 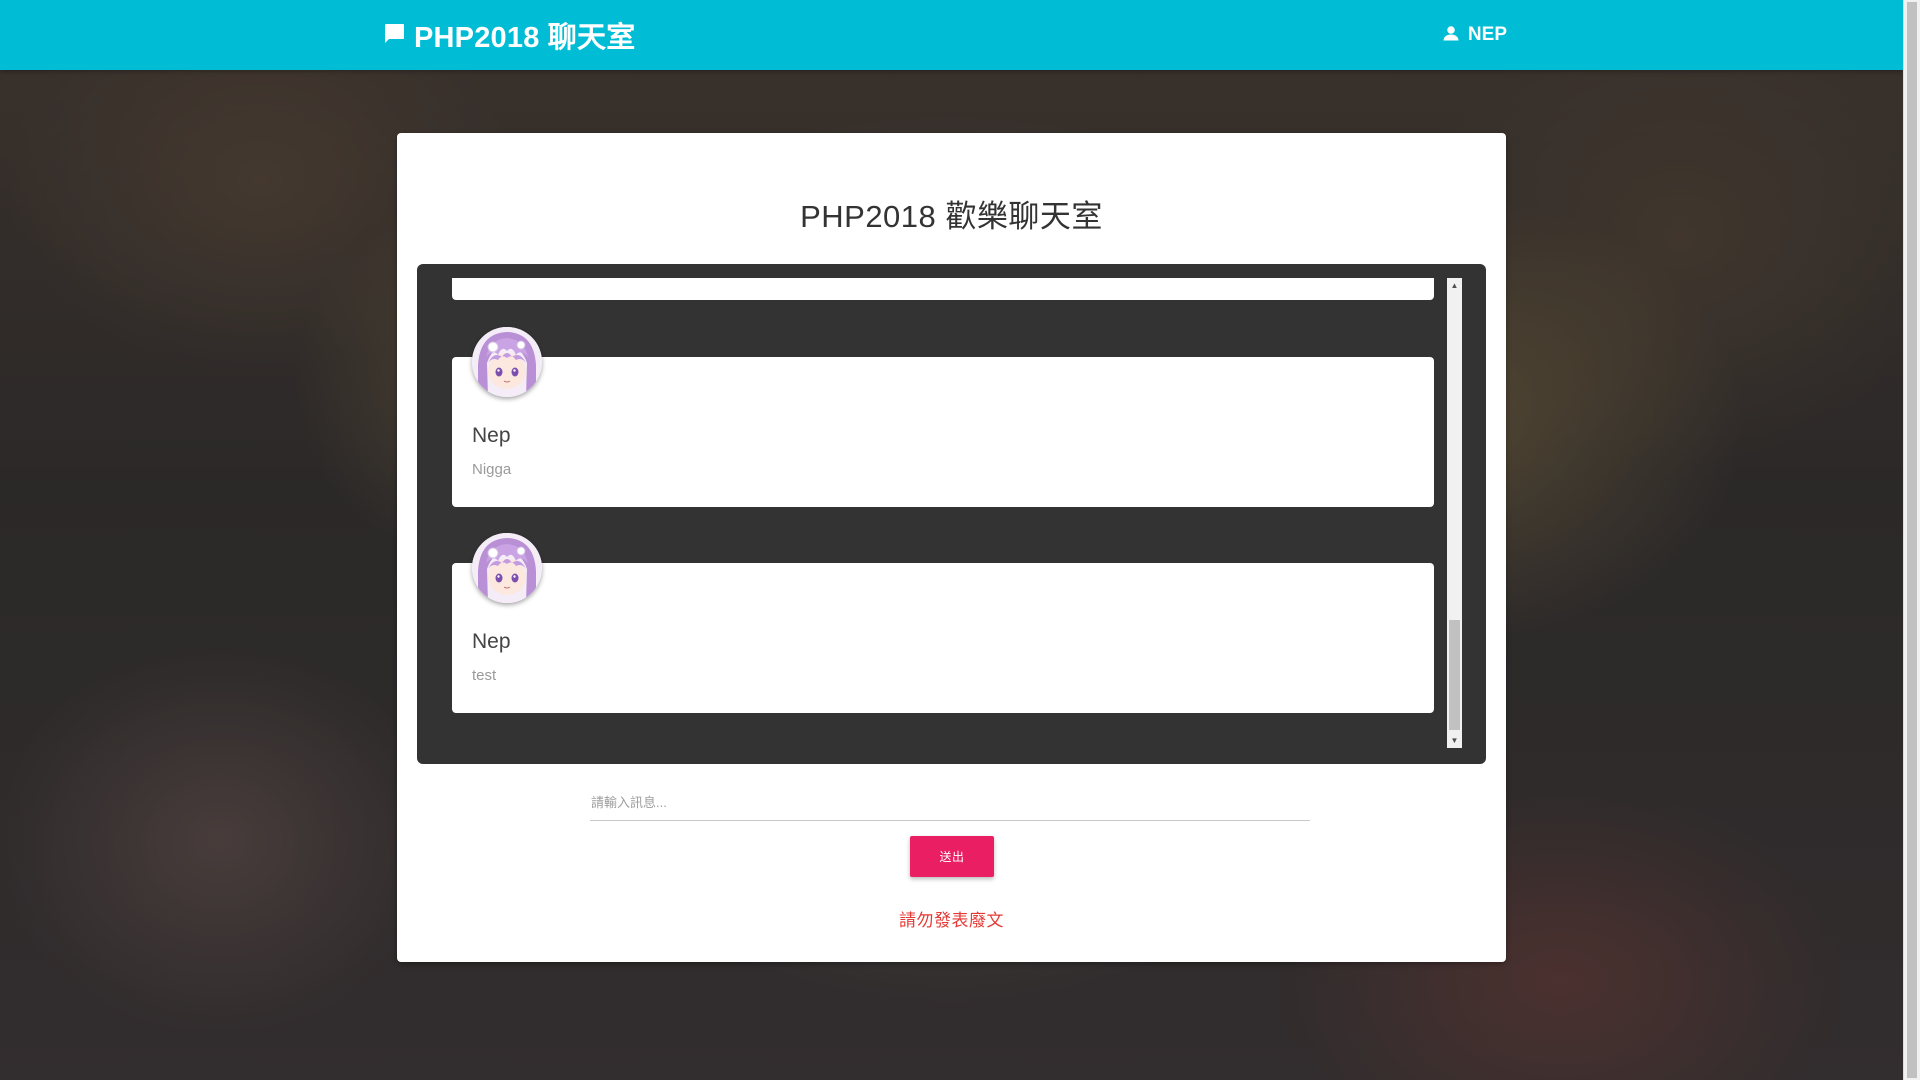 I want to click on page-scrollbar, so click(x=1911, y=540).